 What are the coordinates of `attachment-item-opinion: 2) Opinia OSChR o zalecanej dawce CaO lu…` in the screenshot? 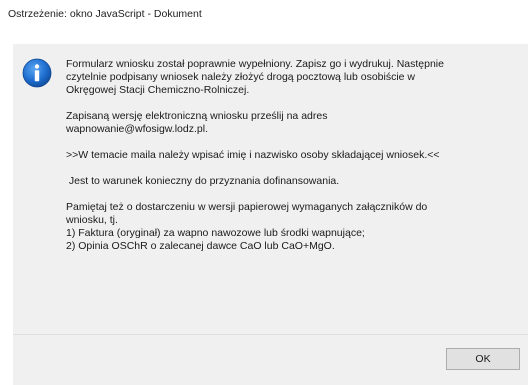 It's located at (200, 246).